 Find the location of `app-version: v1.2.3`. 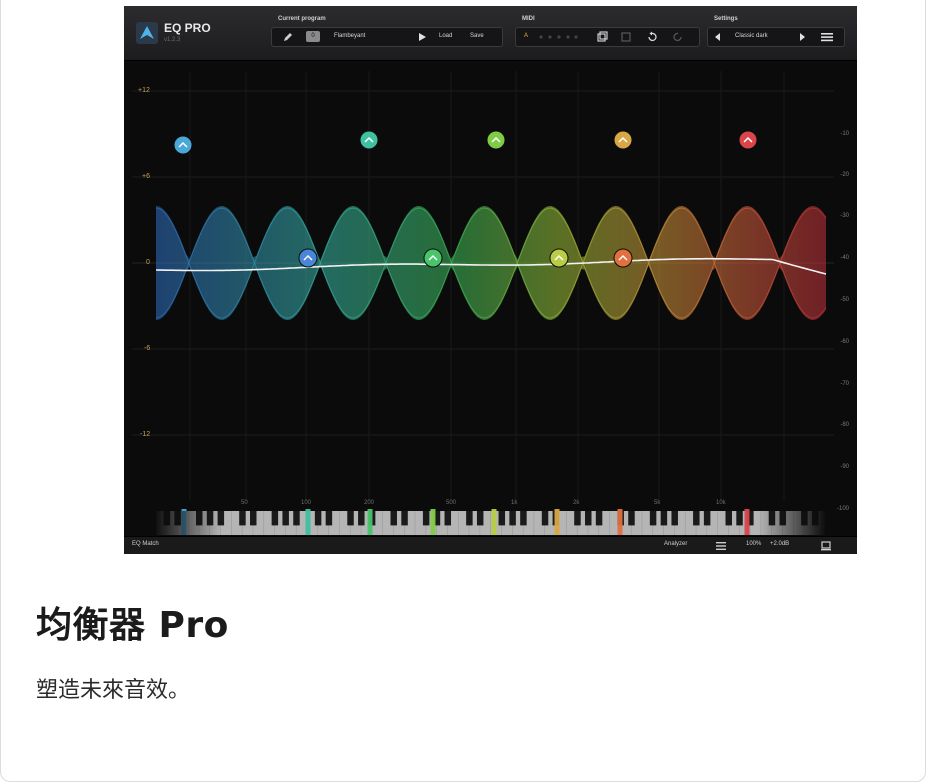

app-version: v1.2.3 is located at coordinates (172, 40).